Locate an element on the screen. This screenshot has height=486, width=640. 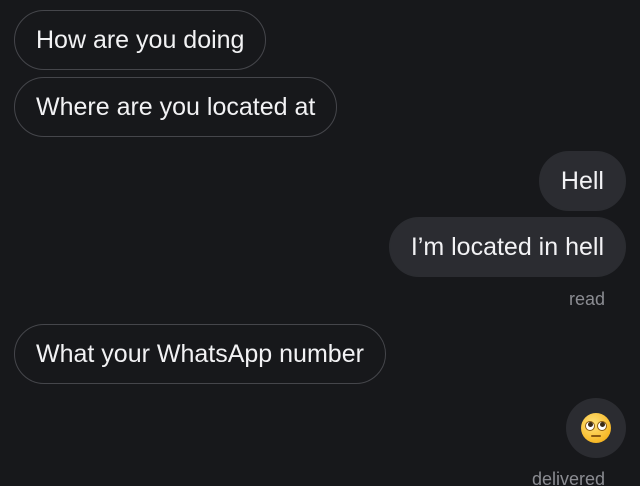
outgoing-message-bubble: Hell is located at coordinates (582, 181).